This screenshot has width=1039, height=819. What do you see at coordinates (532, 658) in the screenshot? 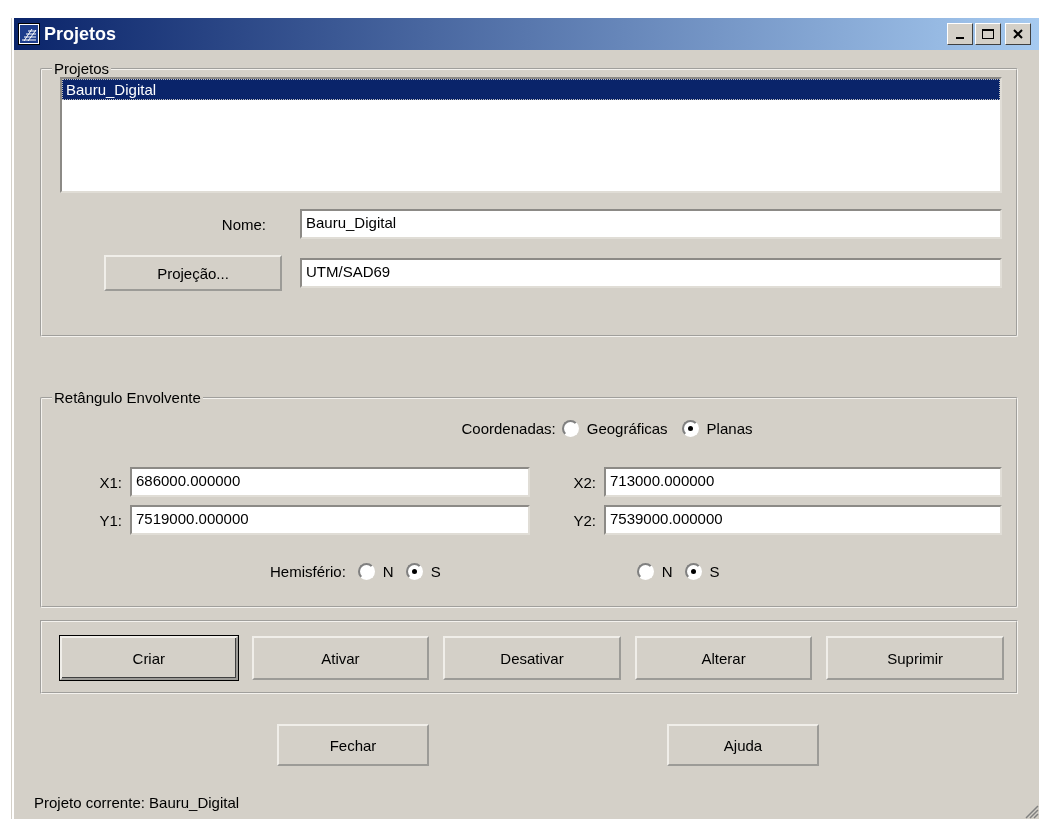
I see `action-button: Desativar` at bounding box center [532, 658].